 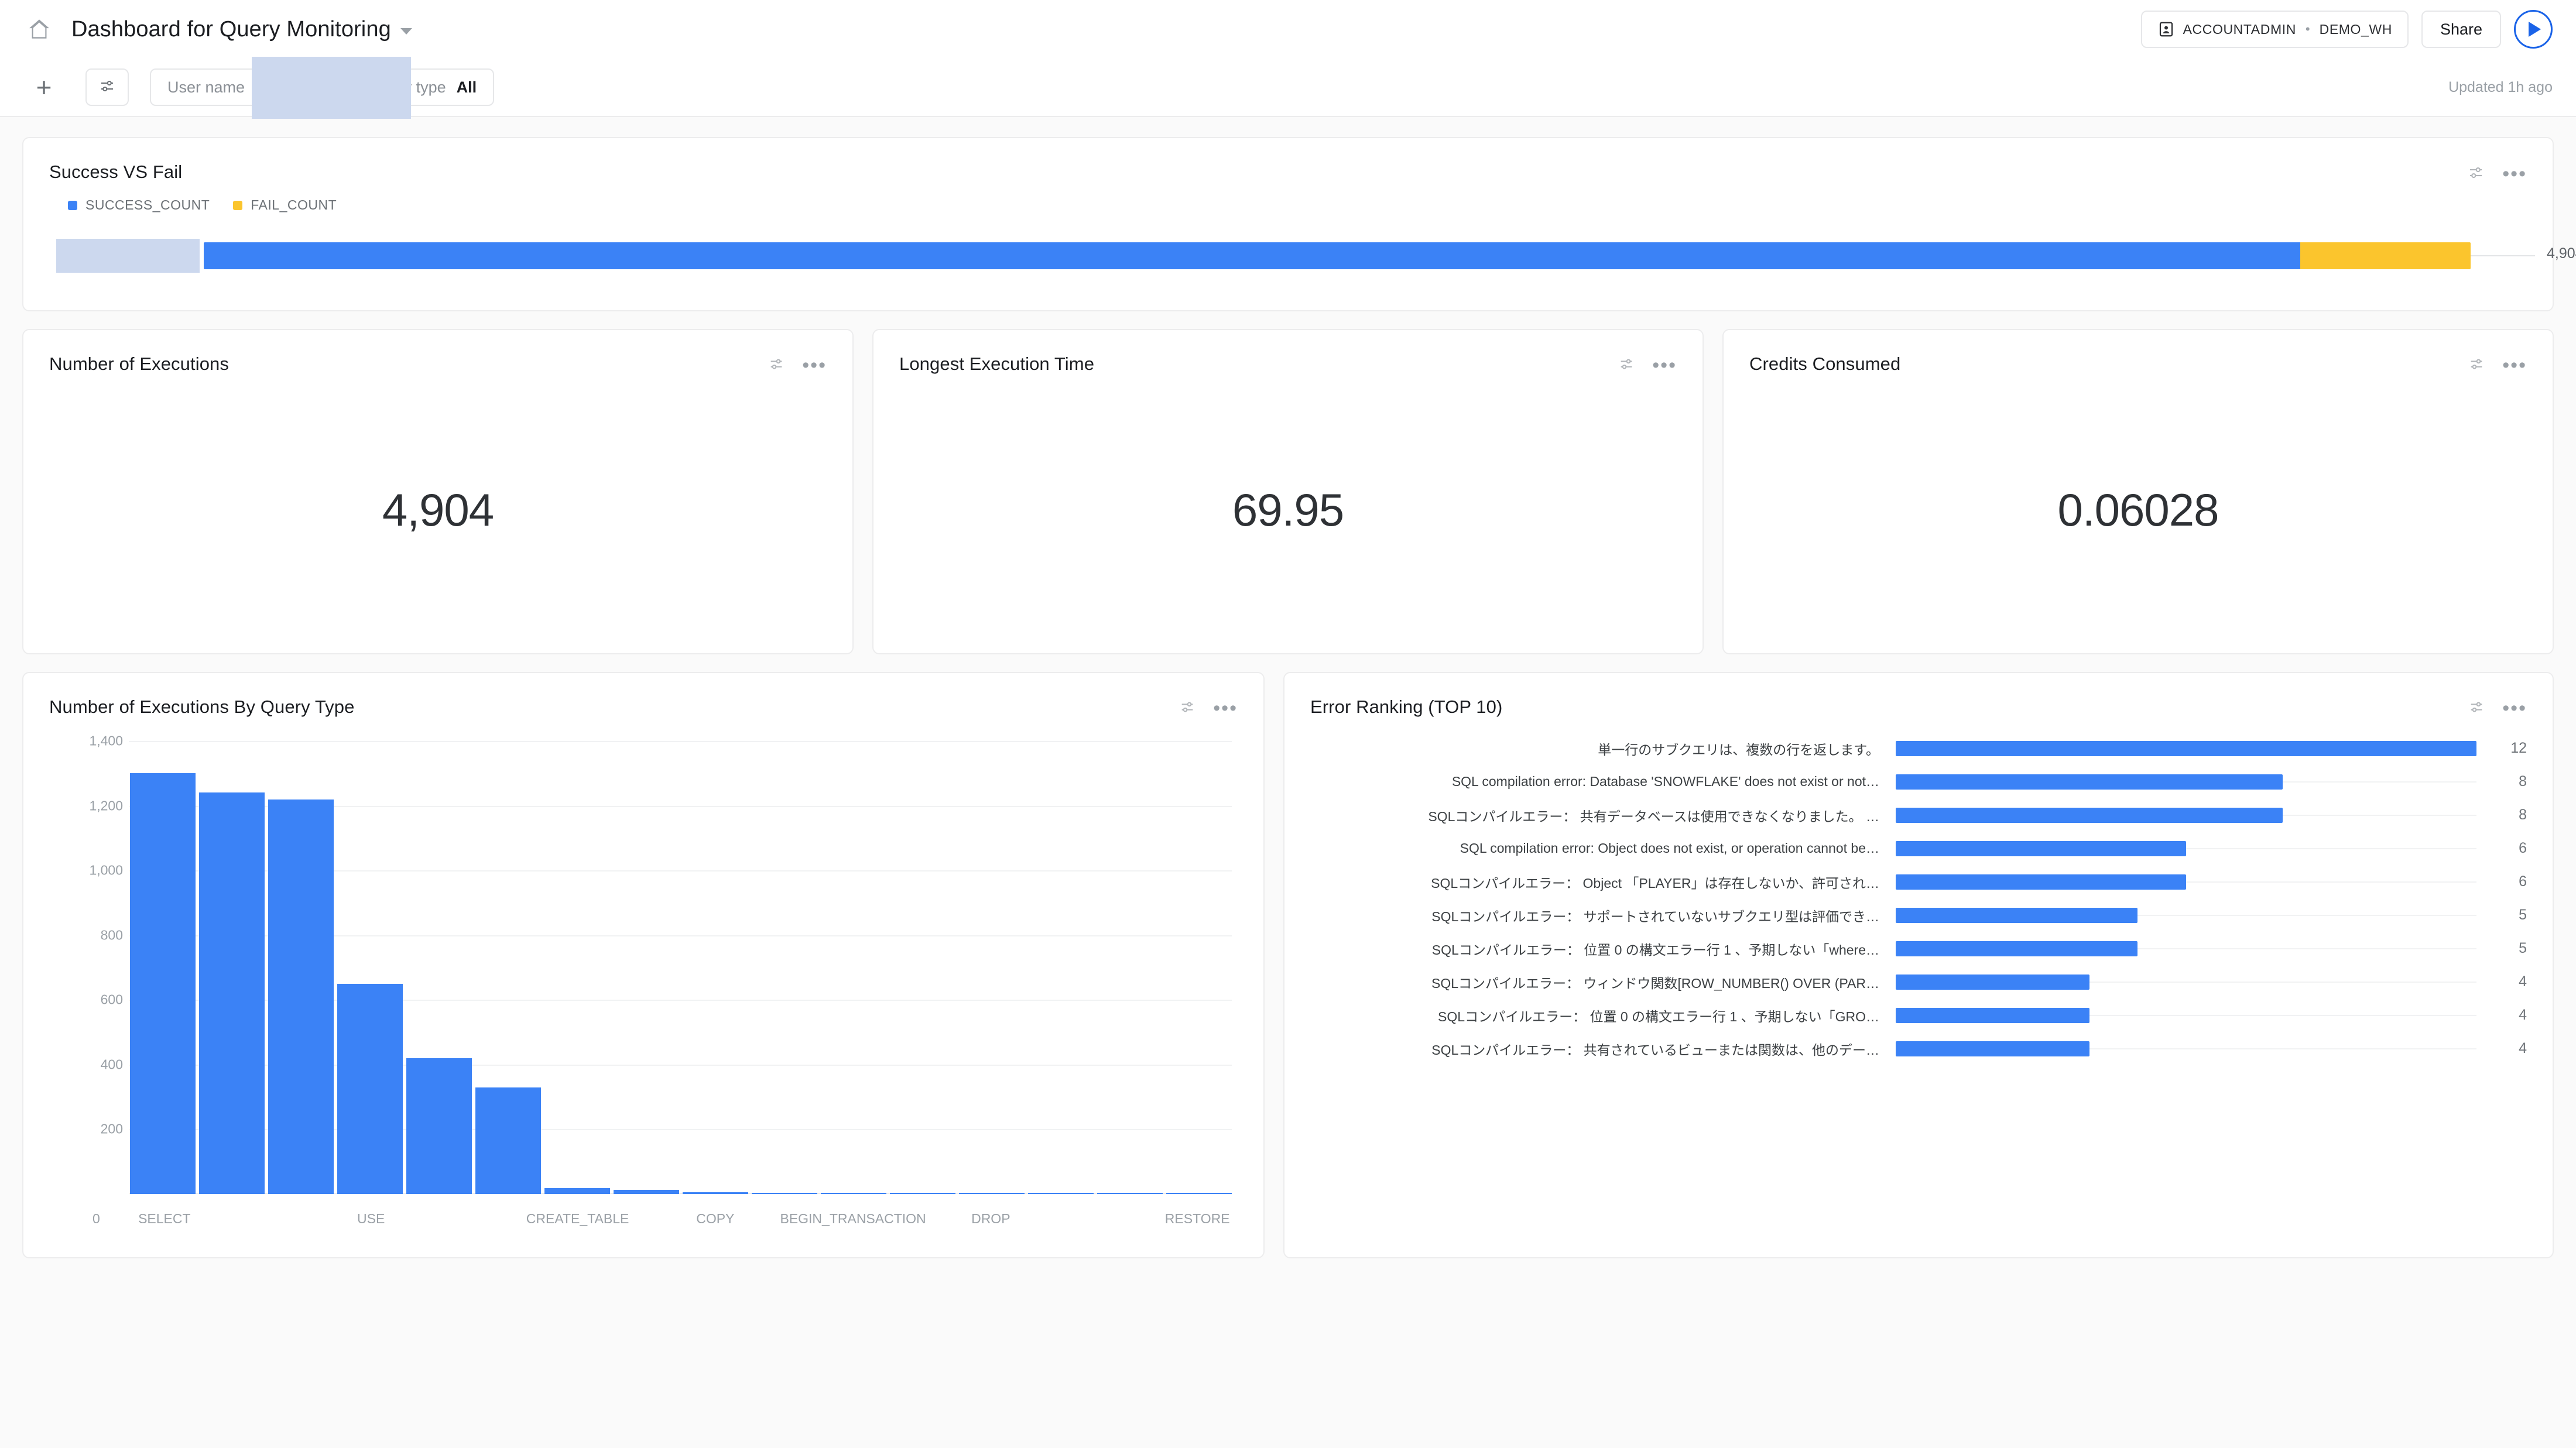 I want to click on x-axis-tick-label: DROP, so click(x=990, y=1218).